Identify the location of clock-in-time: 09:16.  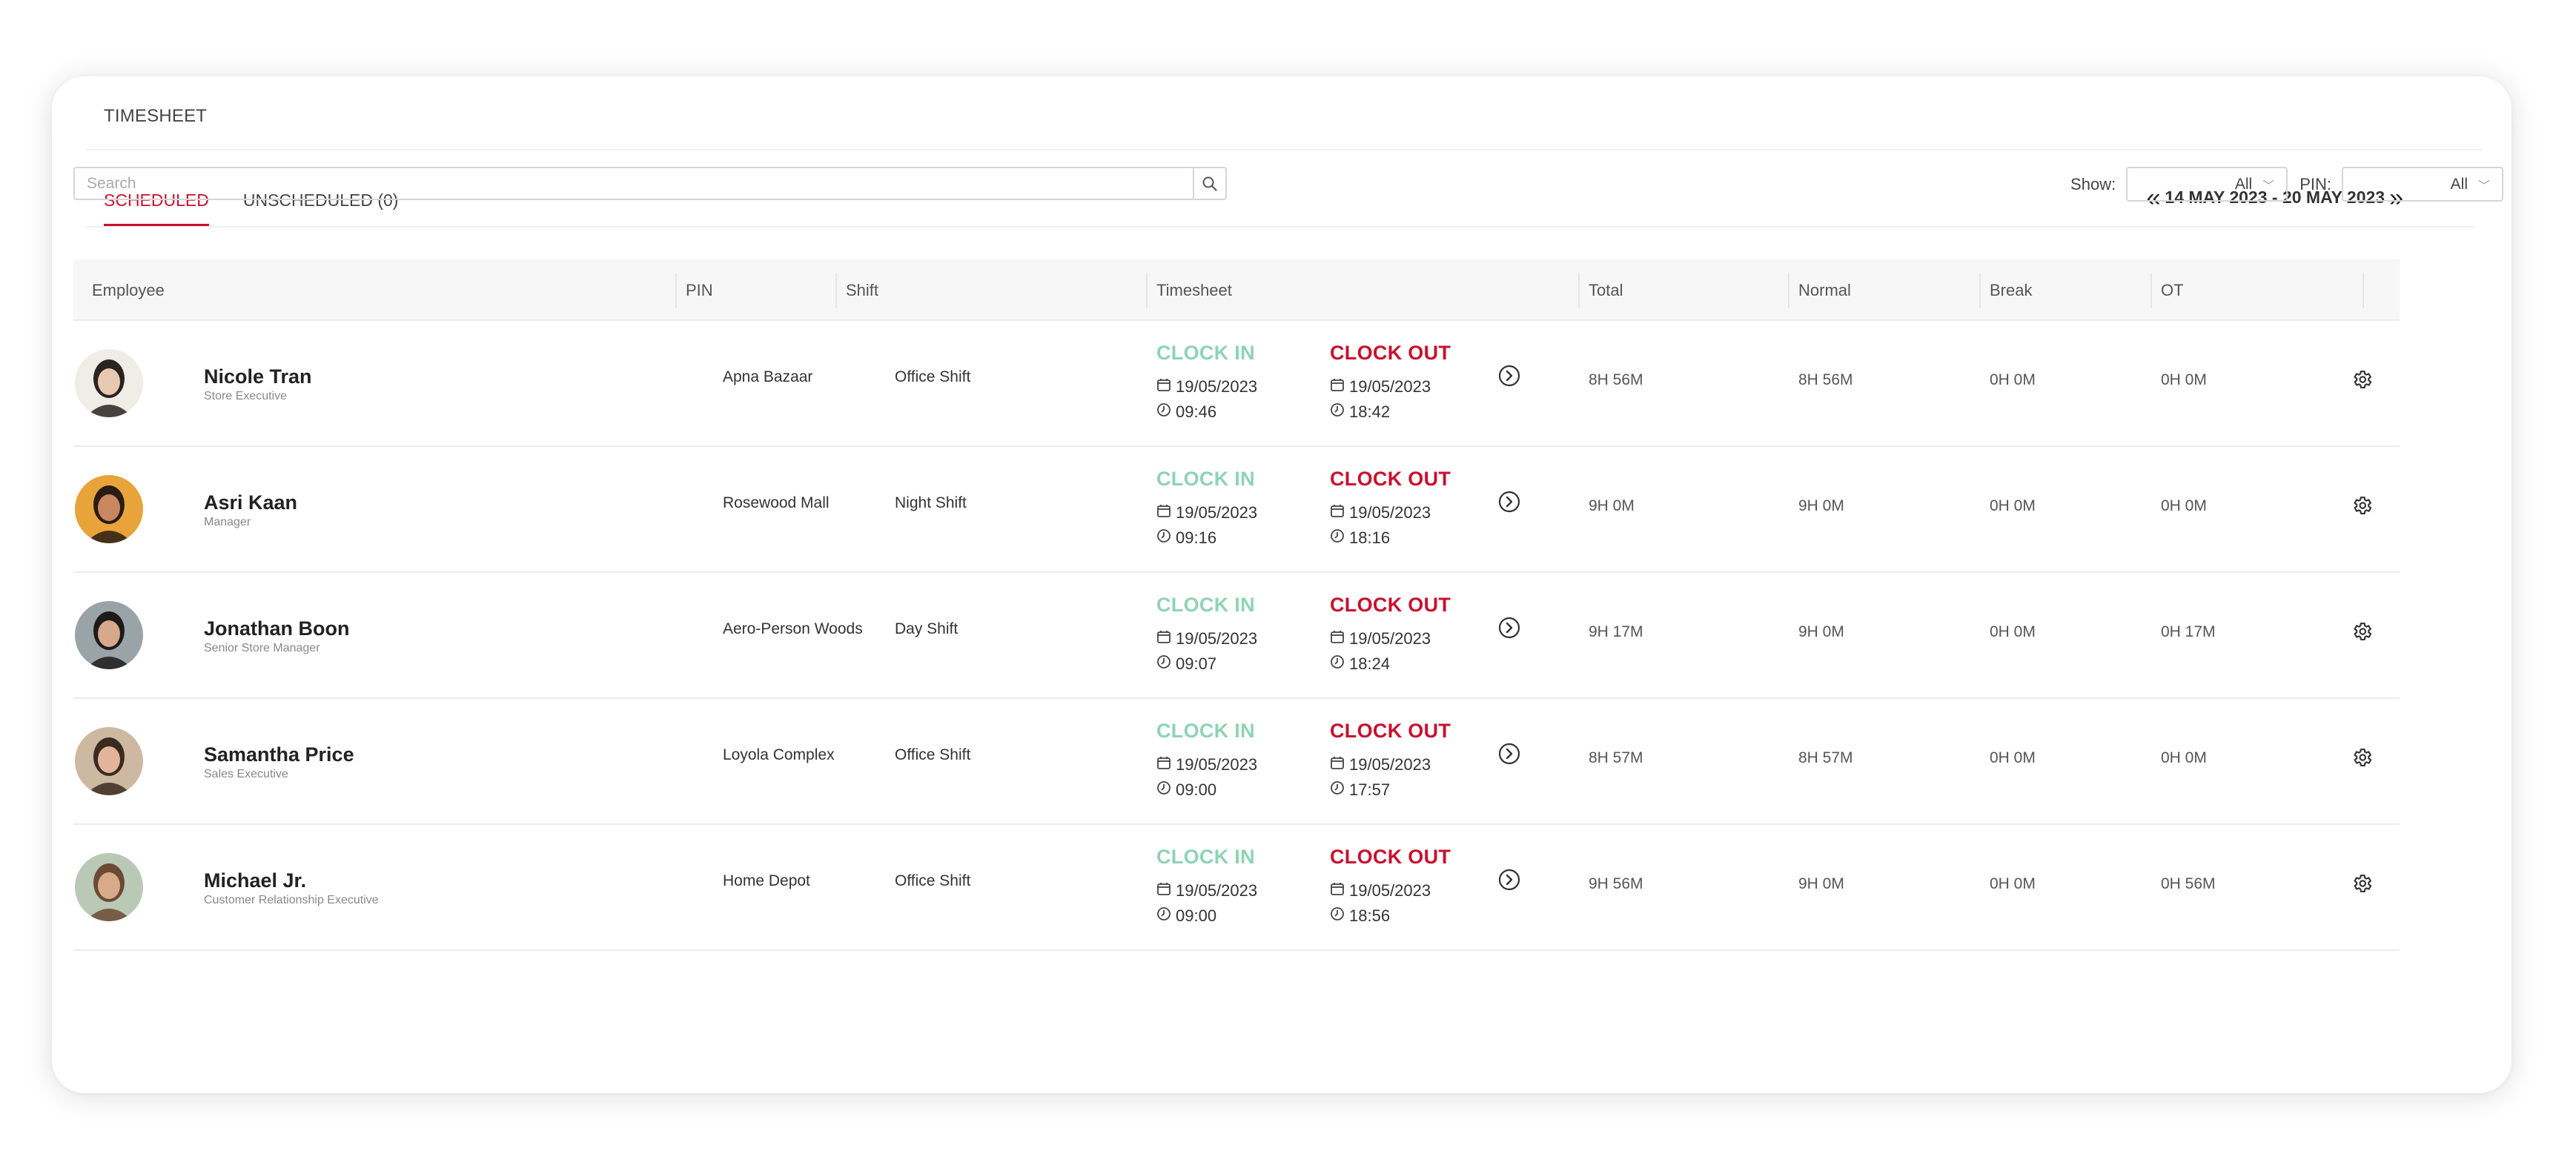
(1186, 538).